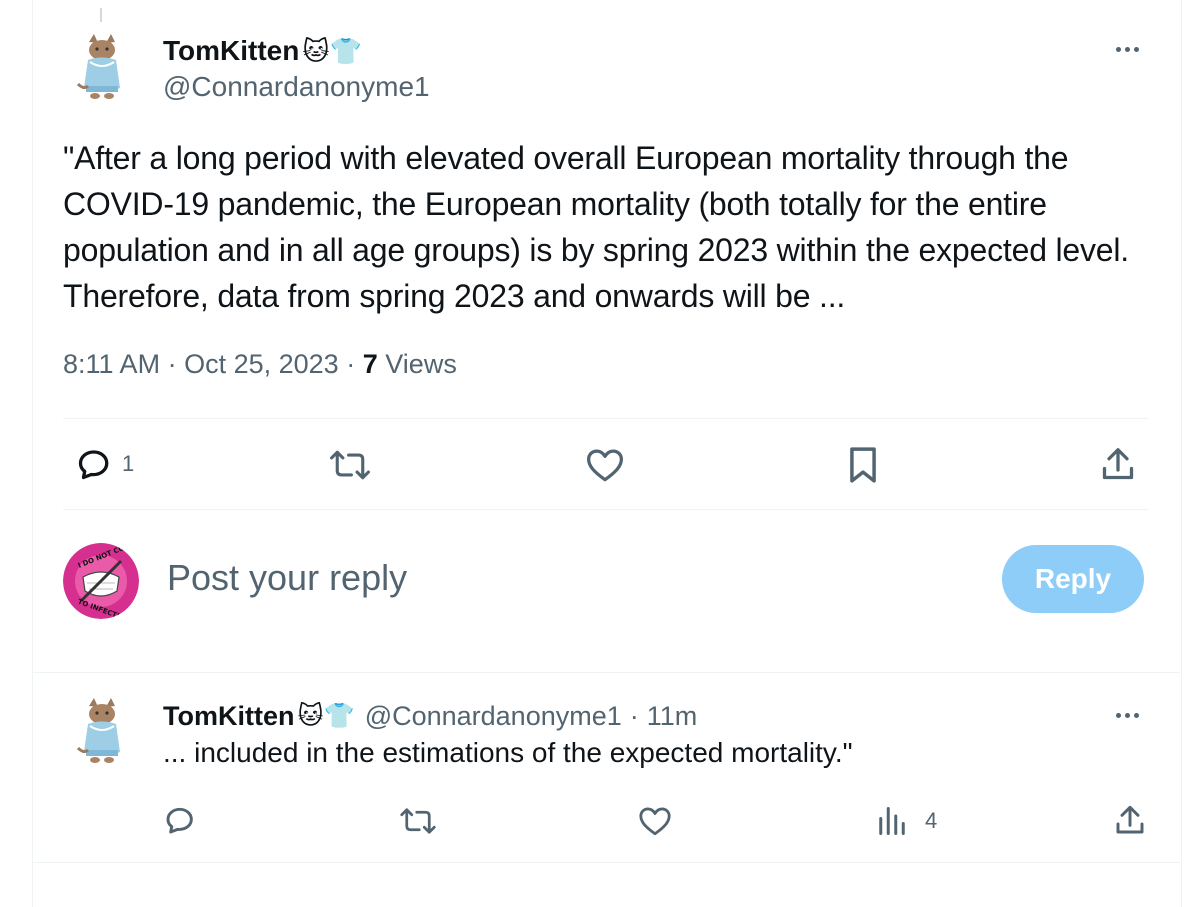 The image size is (1200, 907). Describe the element at coordinates (1127, 49) in the screenshot. I see `more-options-button` at that location.